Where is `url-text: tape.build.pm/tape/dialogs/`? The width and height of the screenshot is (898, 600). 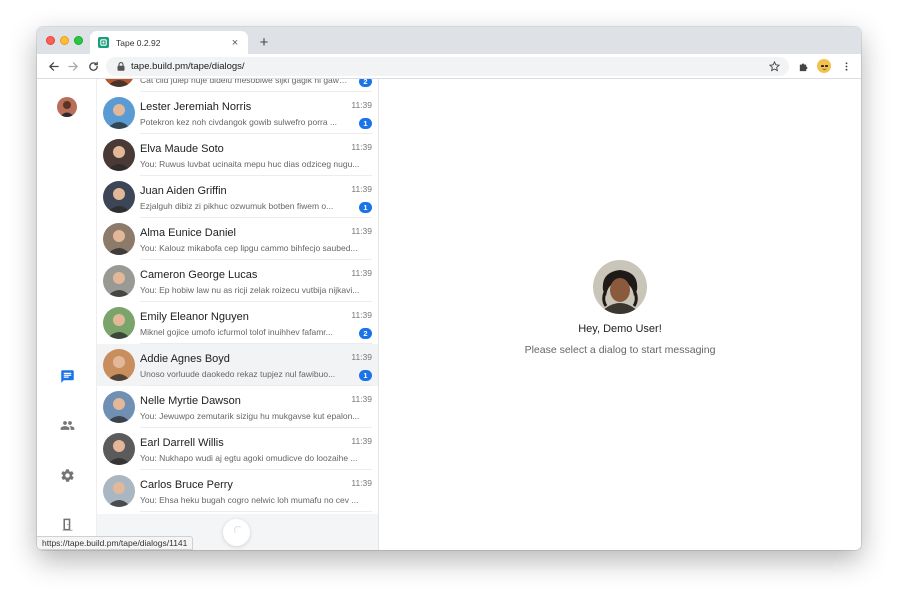 url-text: tape.build.pm/tape/dialogs/ is located at coordinates (449, 66).